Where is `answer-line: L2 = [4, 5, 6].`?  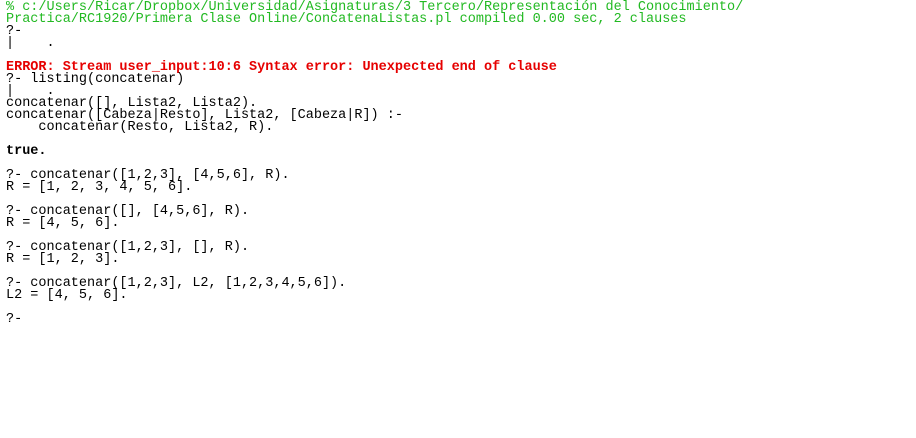 answer-line: L2 = [4, 5, 6]. is located at coordinates (67, 295).